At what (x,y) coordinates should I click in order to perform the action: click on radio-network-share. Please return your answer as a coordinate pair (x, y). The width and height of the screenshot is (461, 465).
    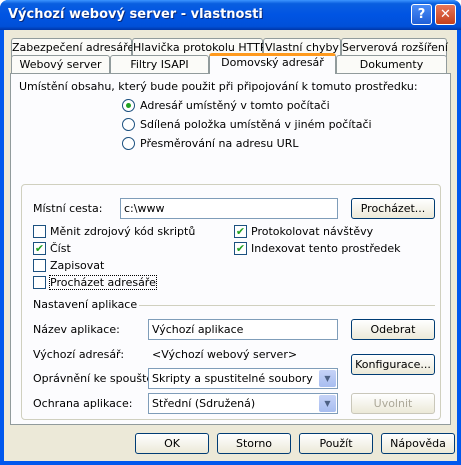
    Looking at the image, I should click on (128, 124).